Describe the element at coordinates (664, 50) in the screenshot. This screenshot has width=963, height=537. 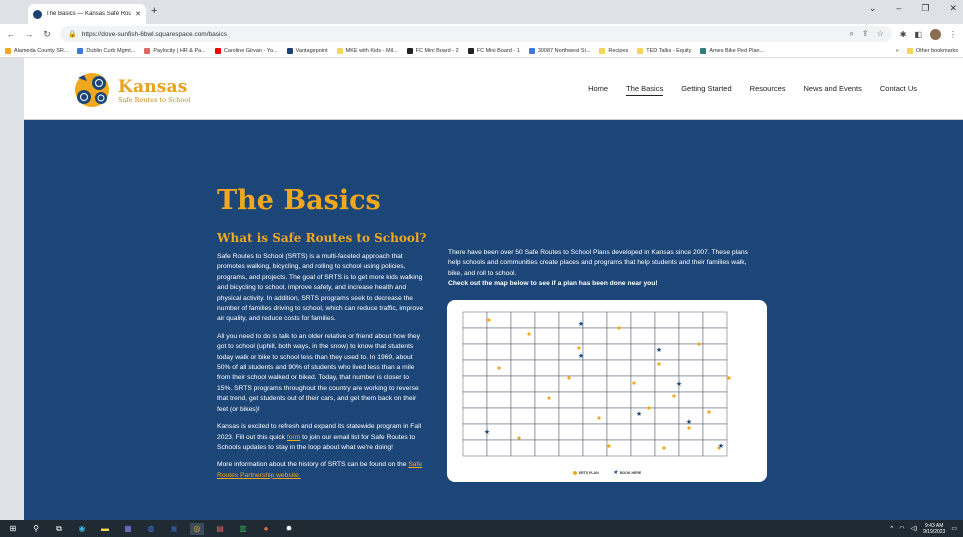
I see `bookmark-item: TED Talks - Equity` at that location.